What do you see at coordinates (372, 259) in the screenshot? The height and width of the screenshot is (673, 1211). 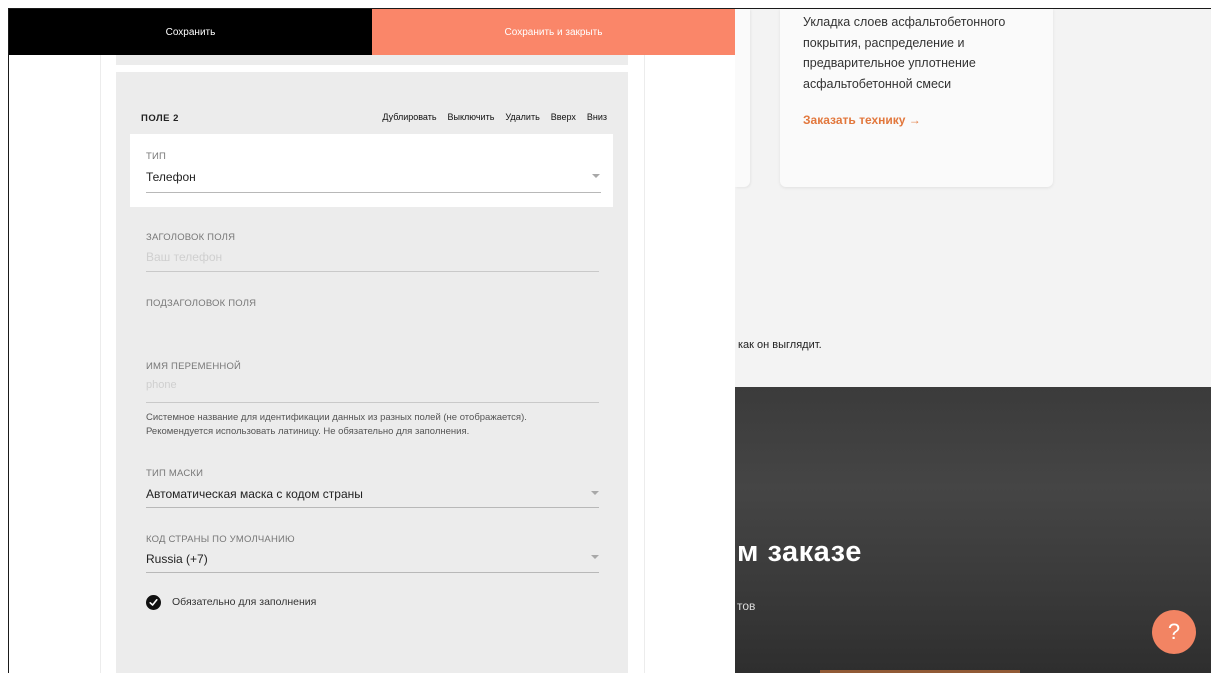 I see `field-title-input: Ваш телефон` at bounding box center [372, 259].